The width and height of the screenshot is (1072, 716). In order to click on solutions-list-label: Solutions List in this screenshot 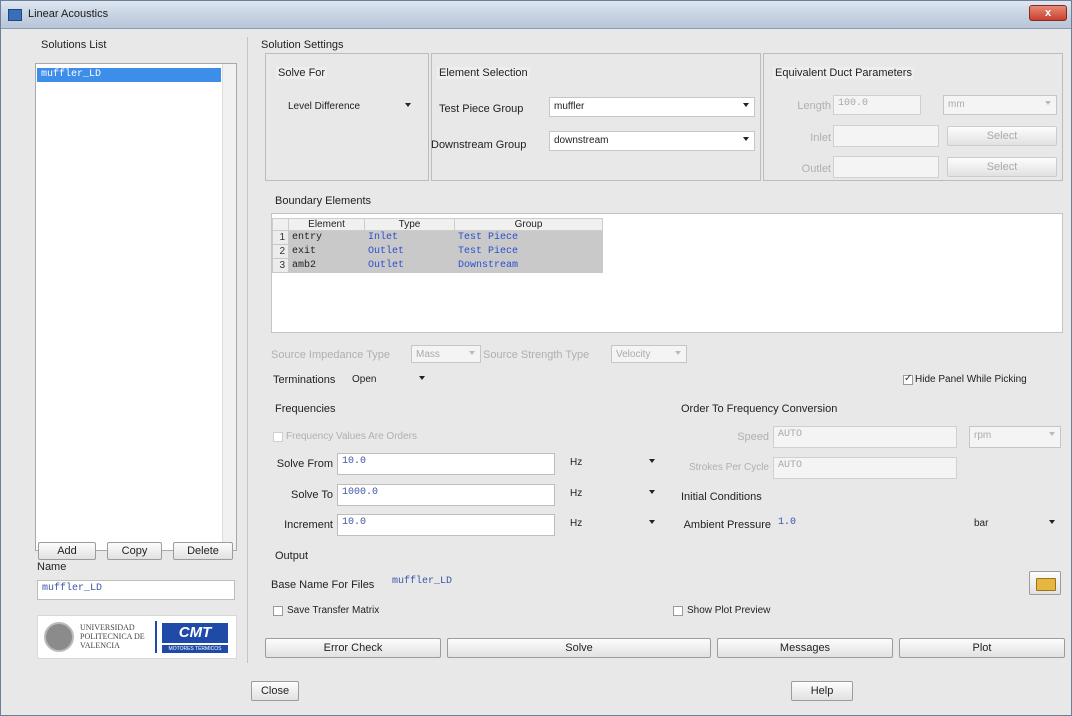, I will do `click(74, 45)`.